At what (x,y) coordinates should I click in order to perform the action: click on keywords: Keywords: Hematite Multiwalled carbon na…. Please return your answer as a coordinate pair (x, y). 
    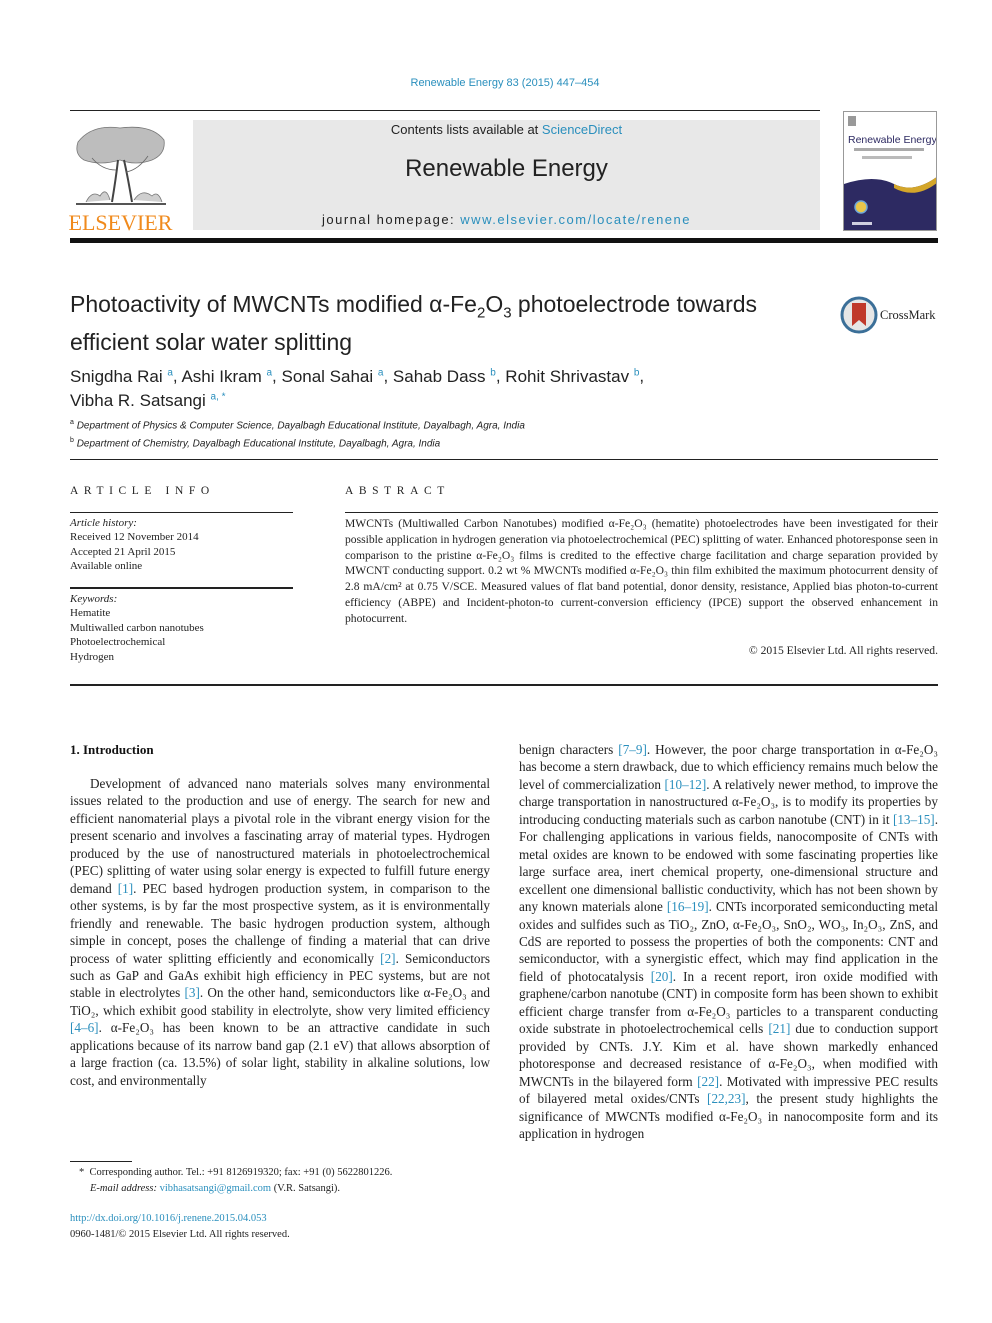
    Looking at the image, I should click on (185, 628).